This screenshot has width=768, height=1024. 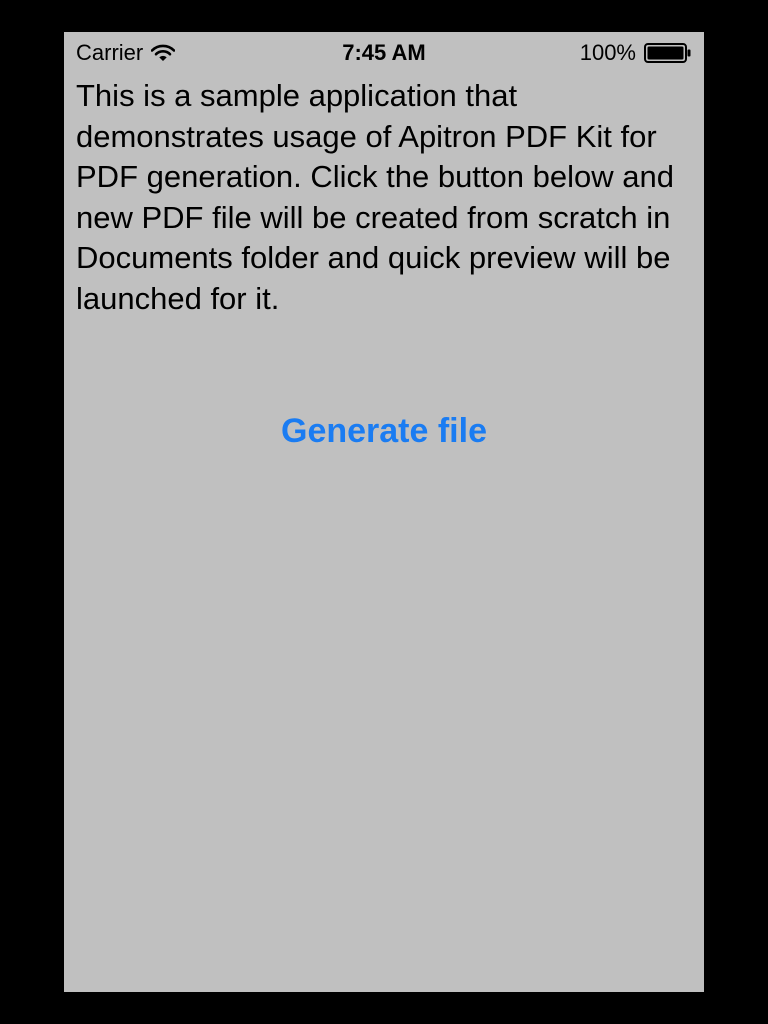 I want to click on status-bar: Carrier 7:45 AM 100%, so click(x=384, y=52).